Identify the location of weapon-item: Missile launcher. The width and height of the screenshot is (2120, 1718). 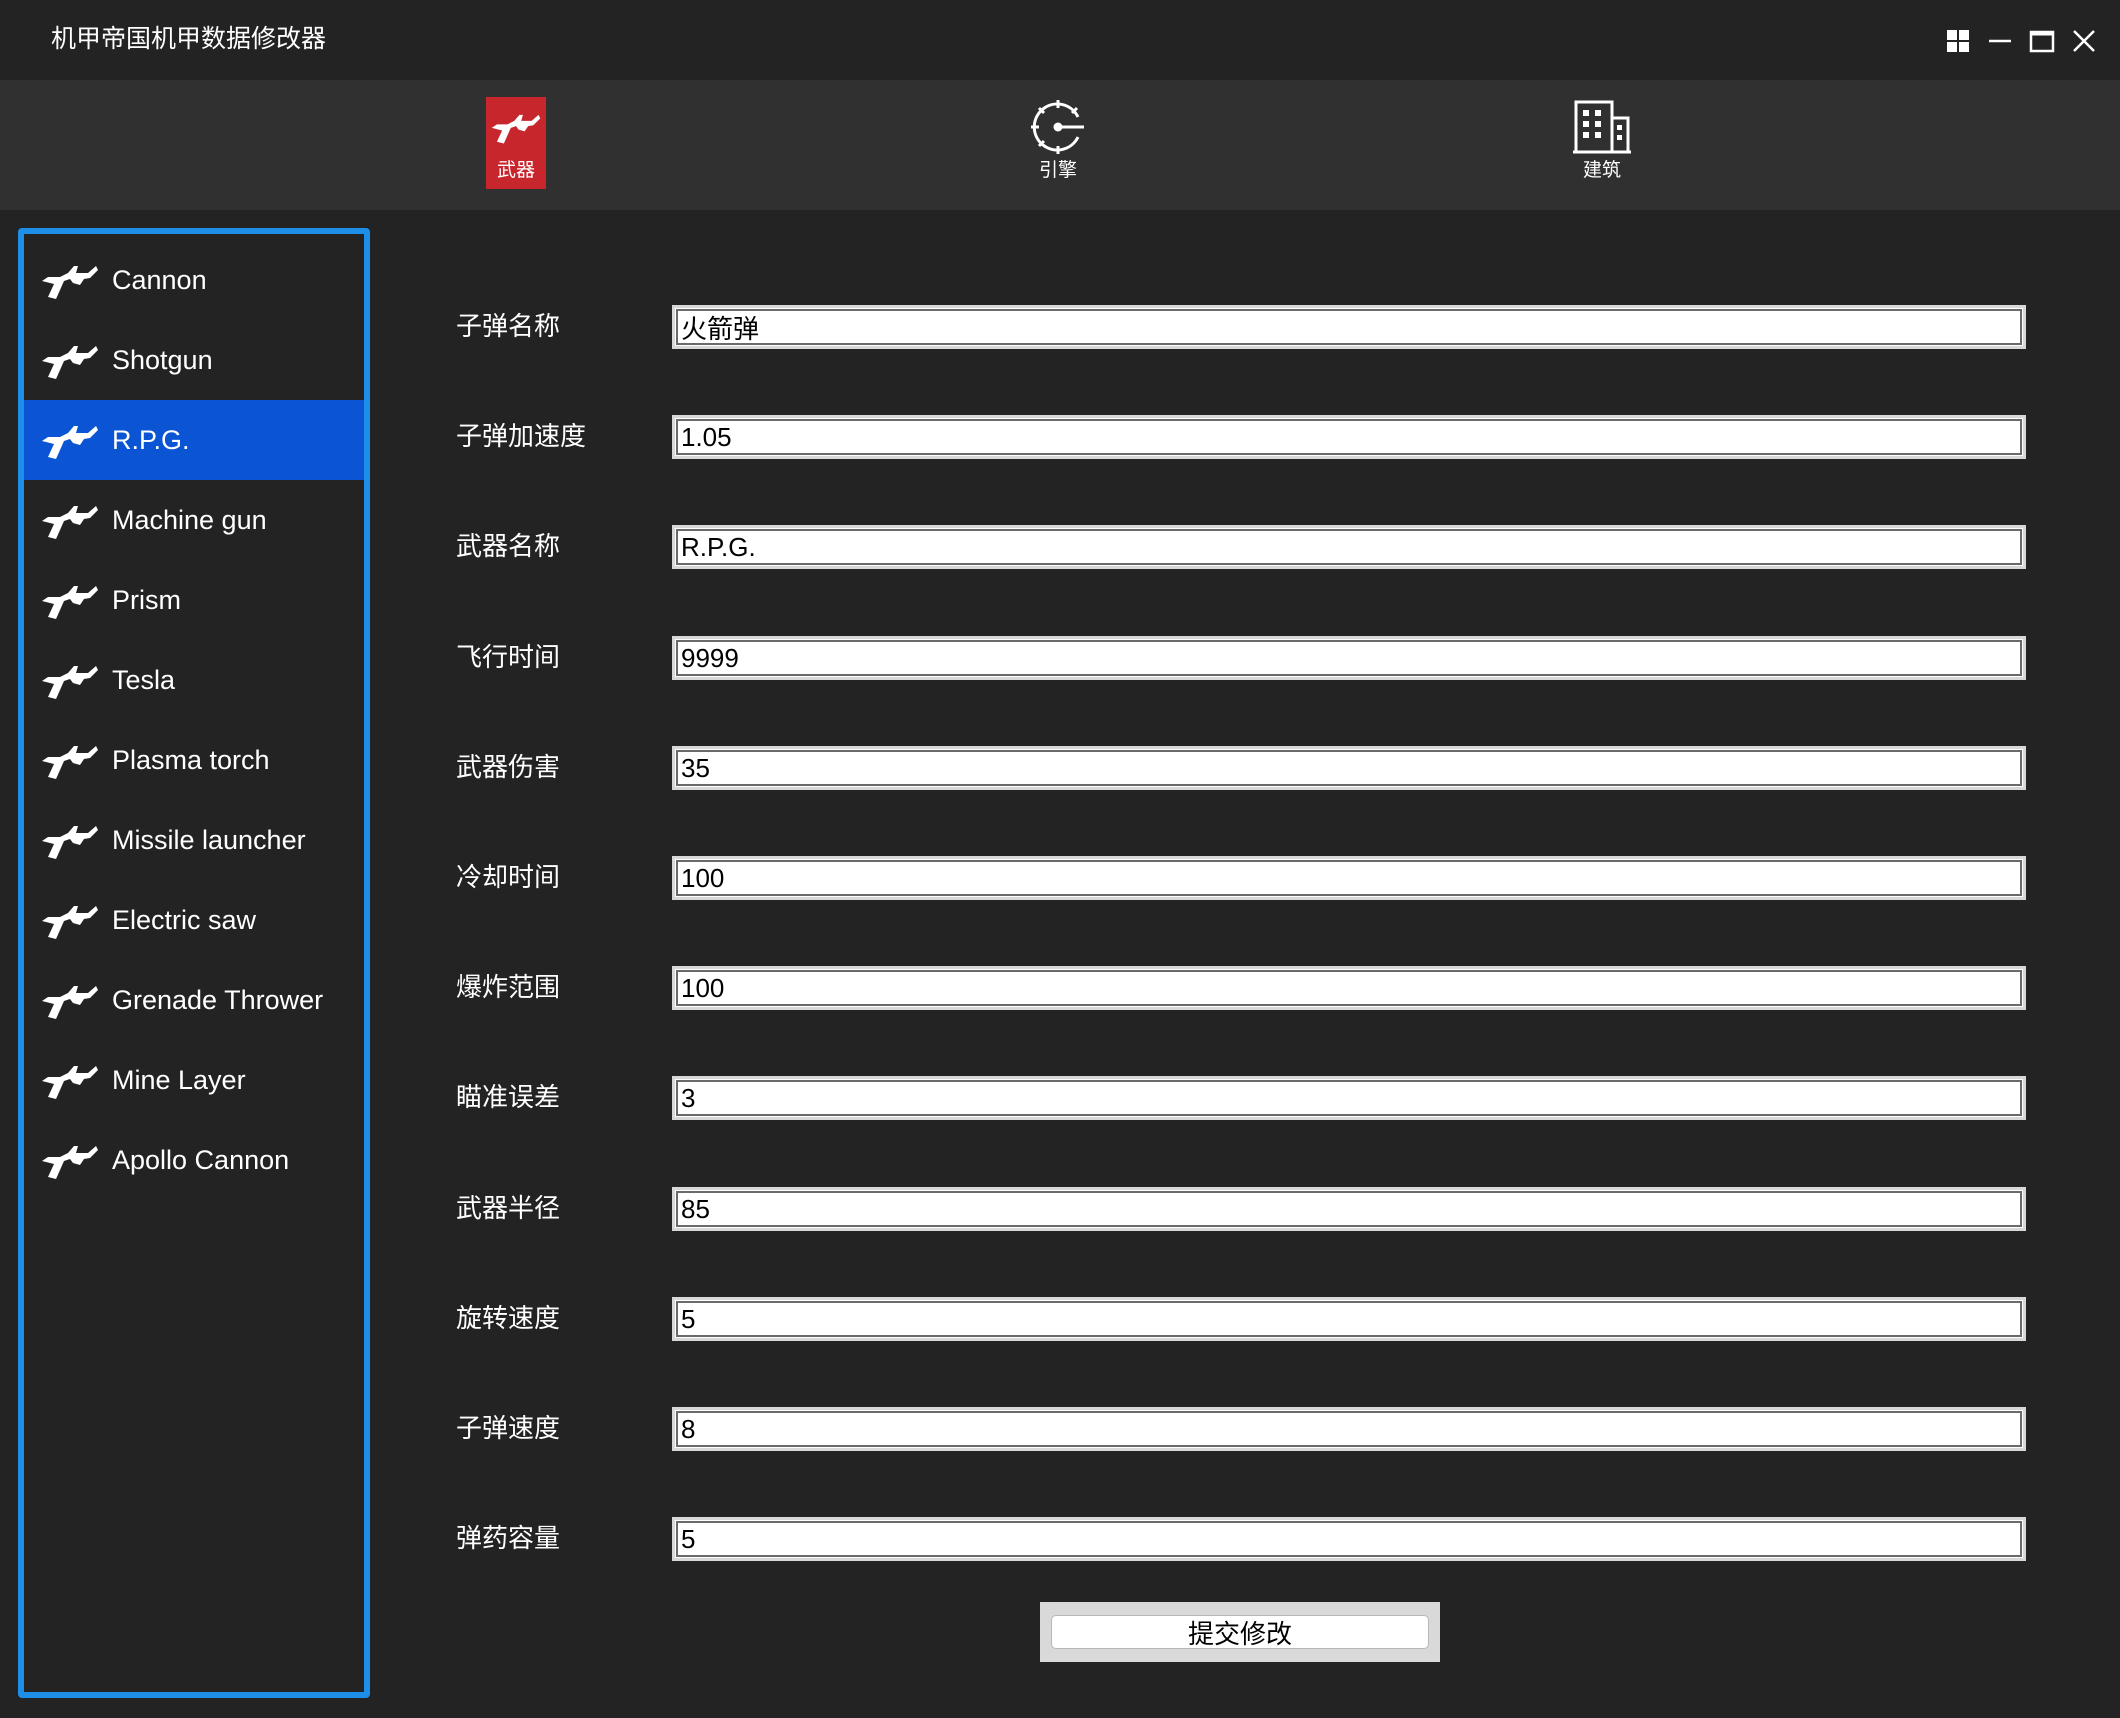
(194, 840).